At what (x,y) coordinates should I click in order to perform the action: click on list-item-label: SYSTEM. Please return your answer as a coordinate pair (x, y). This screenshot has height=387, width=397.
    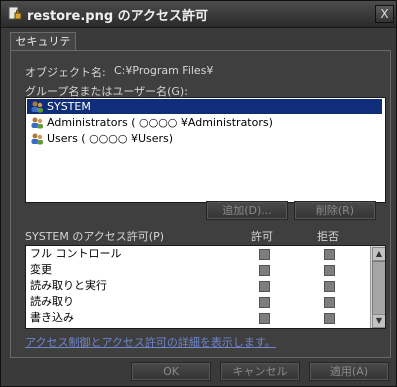
    Looking at the image, I should click on (69, 106).